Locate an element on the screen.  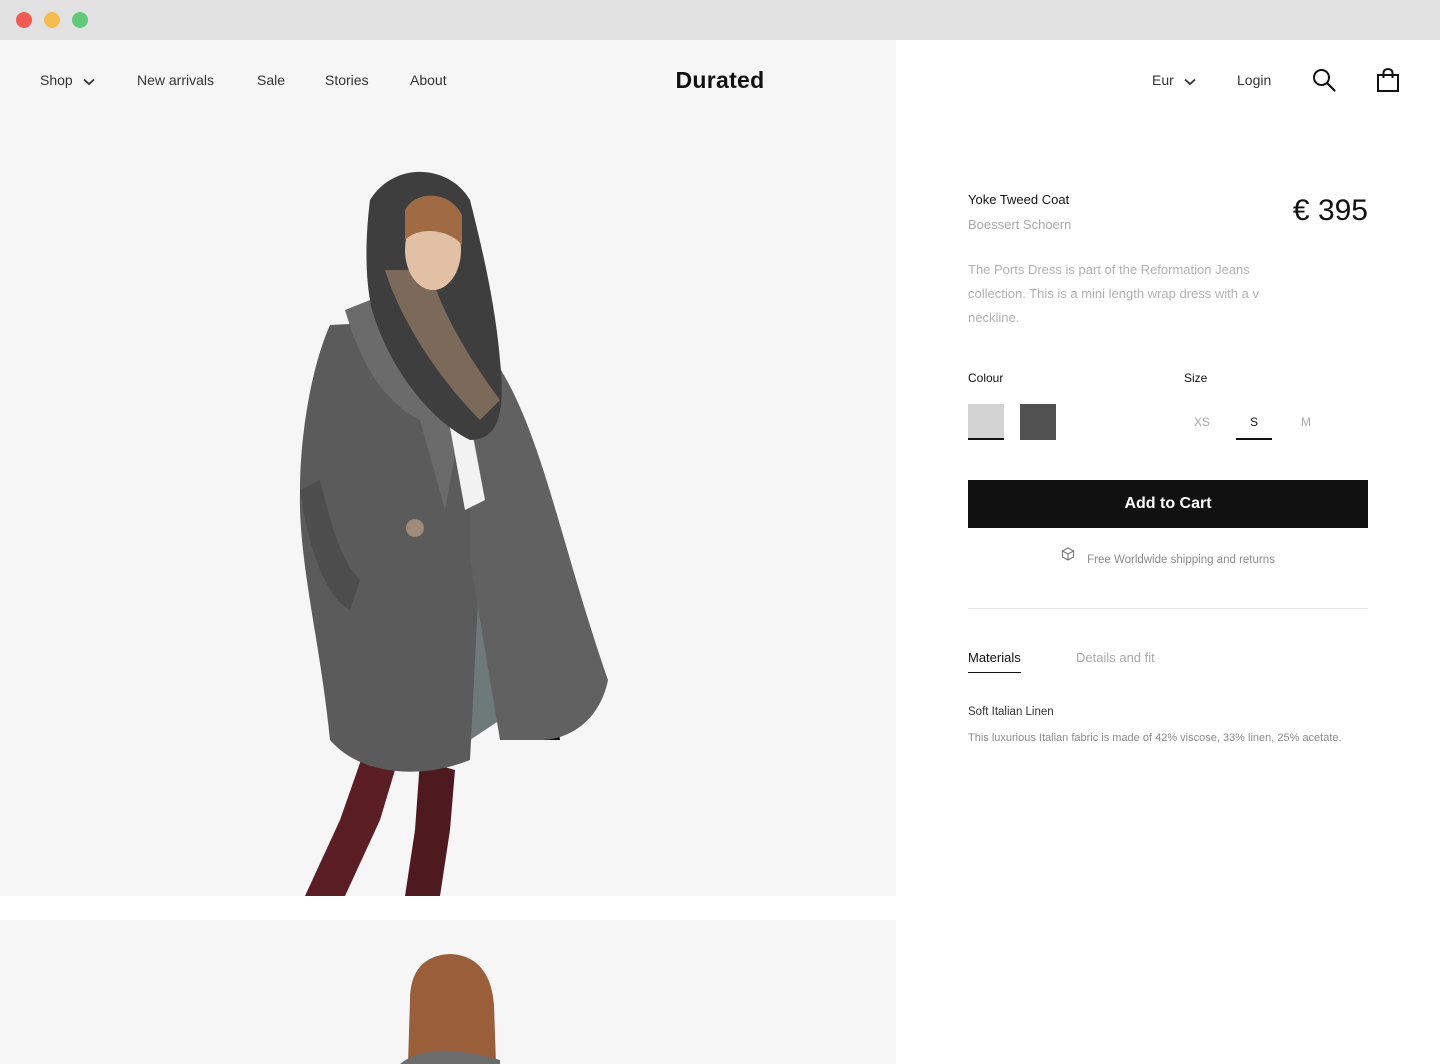
search-icon is located at coordinates (1324, 80).